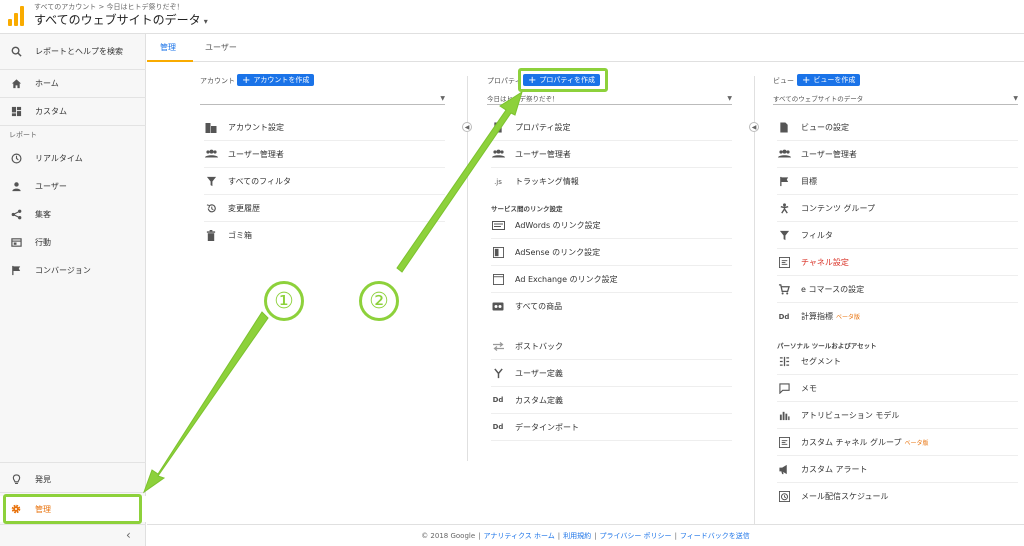 Image resolution: width=1024 pixels, height=546 pixels. Describe the element at coordinates (848, 317) in the screenshot. I see `beta-badge: ベータ版` at that location.